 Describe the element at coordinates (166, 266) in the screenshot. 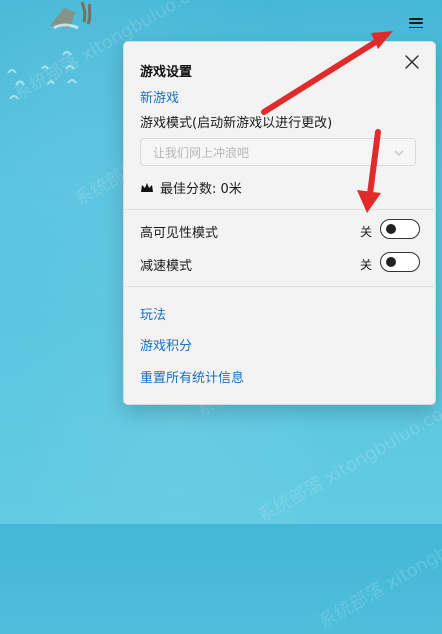

I see `setting-label: 减速模式` at that location.